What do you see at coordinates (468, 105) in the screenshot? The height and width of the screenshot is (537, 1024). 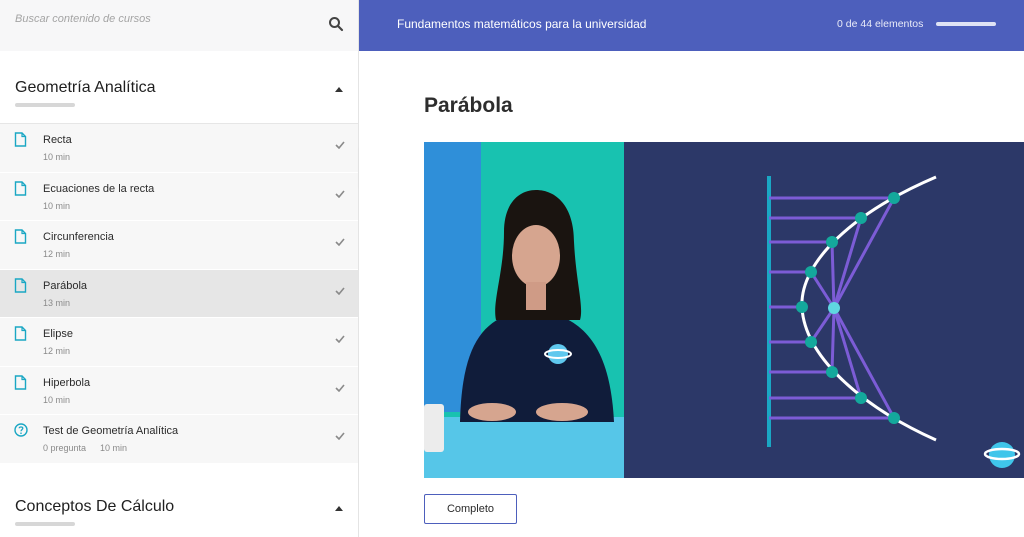 I see `lesson-title: Parábola` at bounding box center [468, 105].